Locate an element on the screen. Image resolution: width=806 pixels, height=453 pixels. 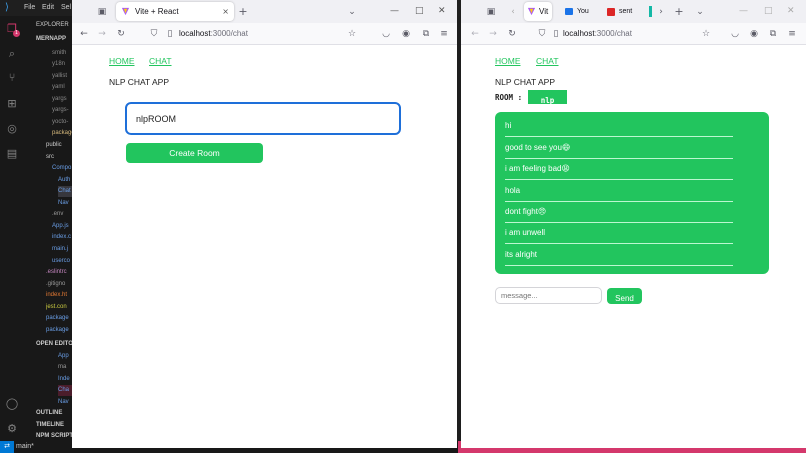
message-item: i am unwell is located at coordinates (619, 236).